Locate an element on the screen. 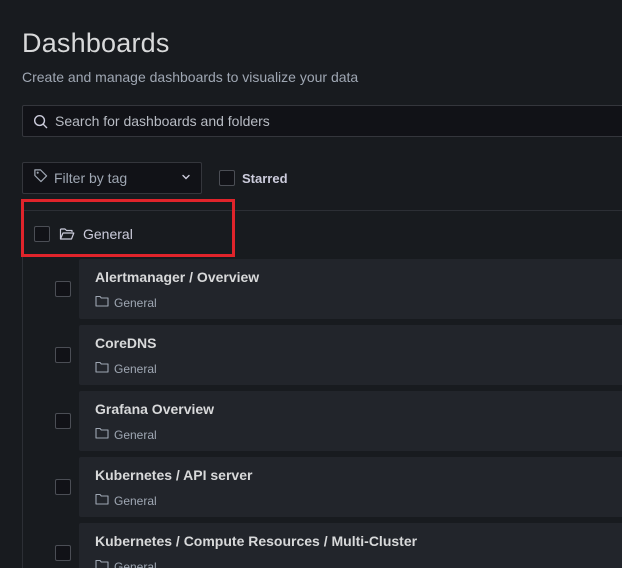 Image resolution: width=622 pixels, height=568 pixels. folder-row-general: General is located at coordinates (83, 234).